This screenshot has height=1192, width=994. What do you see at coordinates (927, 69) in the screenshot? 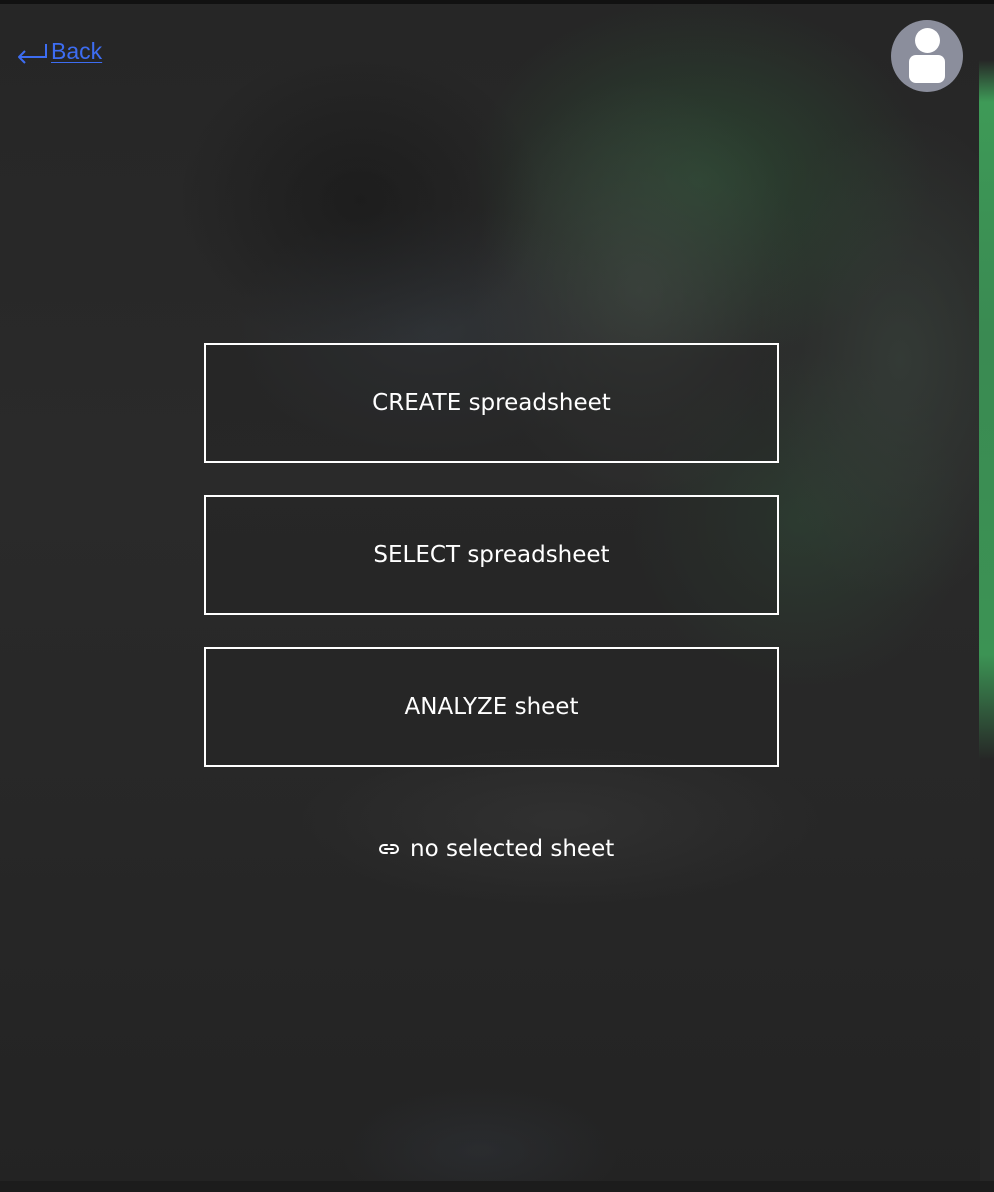
I see `avatar-body` at bounding box center [927, 69].